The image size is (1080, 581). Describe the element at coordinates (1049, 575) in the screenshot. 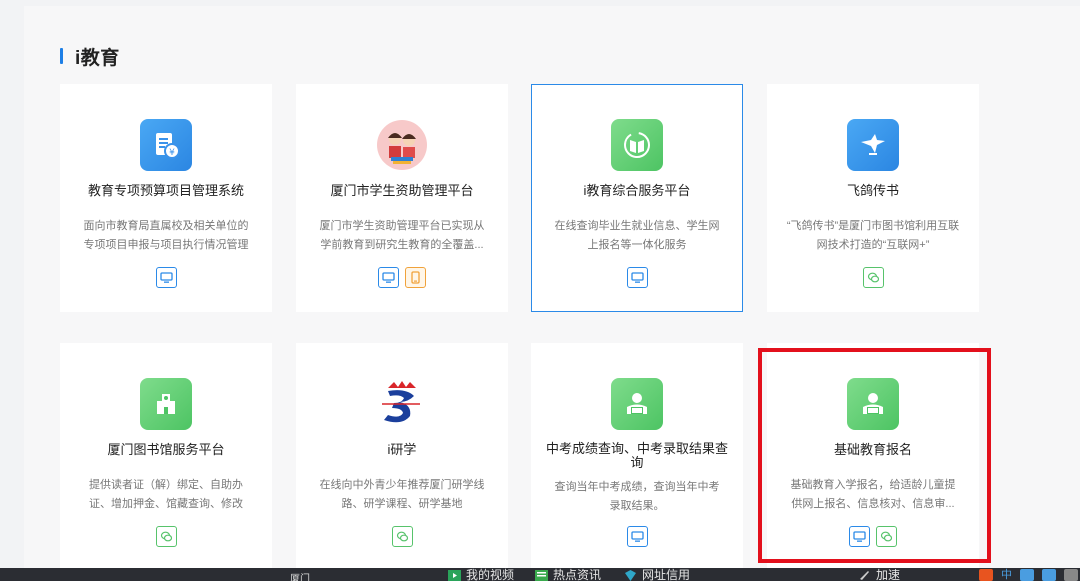

I see `keyboard-icon` at that location.